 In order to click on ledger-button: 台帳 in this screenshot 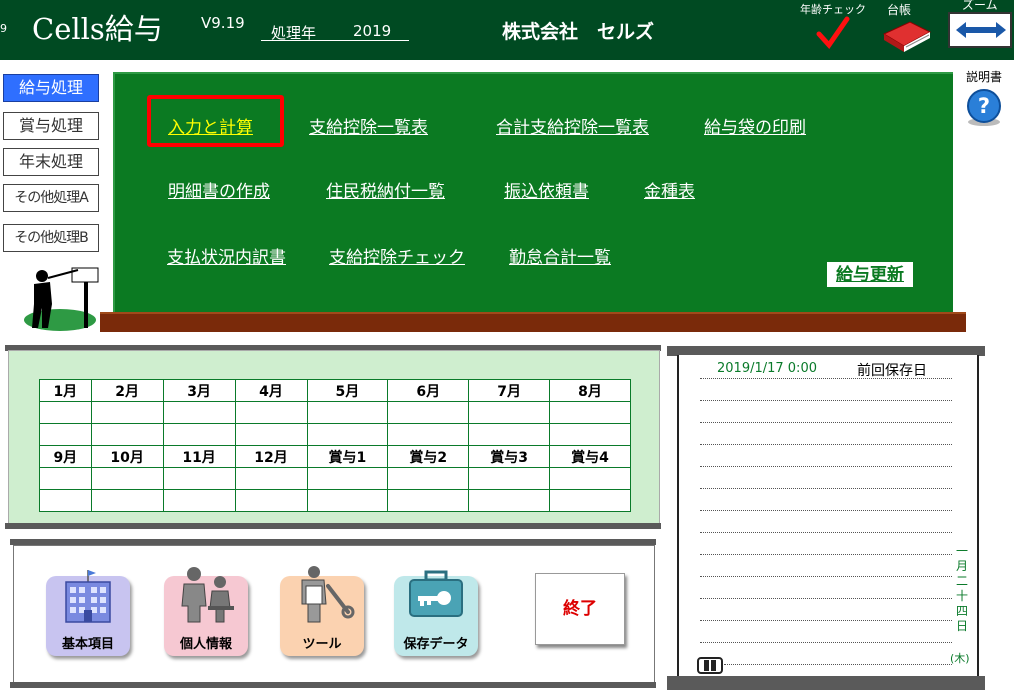, I will do `click(907, 29)`.